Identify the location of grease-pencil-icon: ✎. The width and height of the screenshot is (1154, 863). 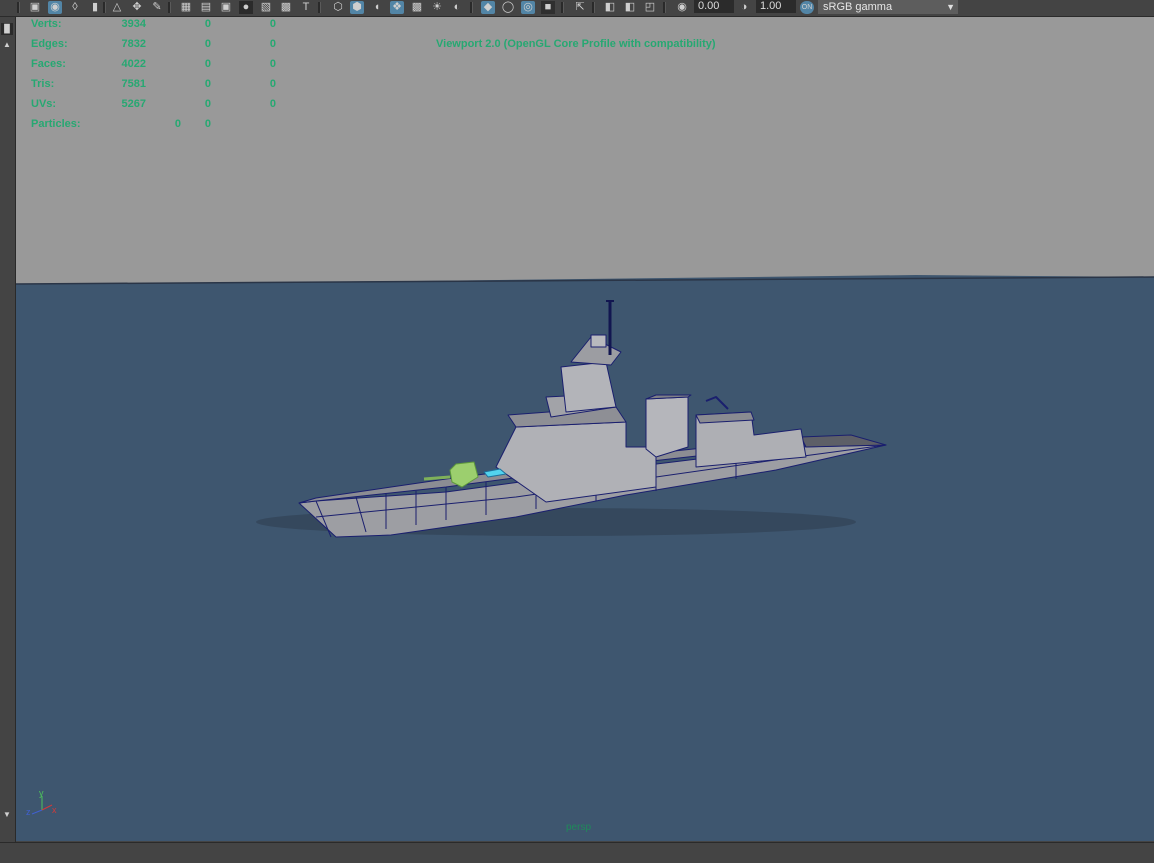
(157, 7).